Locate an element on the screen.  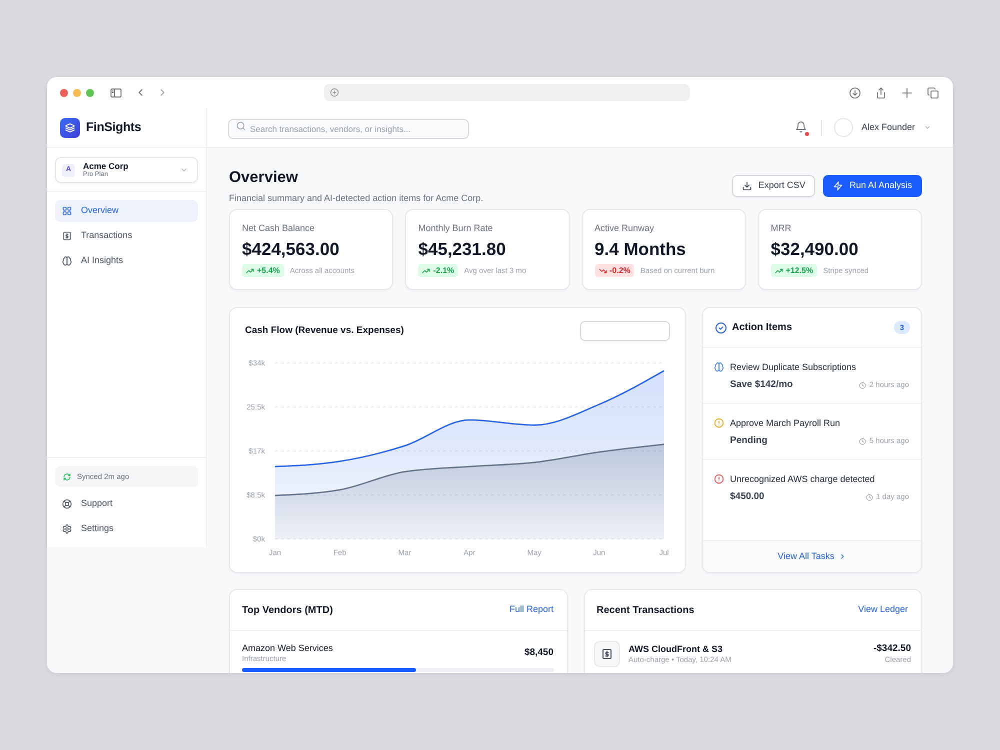
nav-item: AI Insights is located at coordinates (126, 261).